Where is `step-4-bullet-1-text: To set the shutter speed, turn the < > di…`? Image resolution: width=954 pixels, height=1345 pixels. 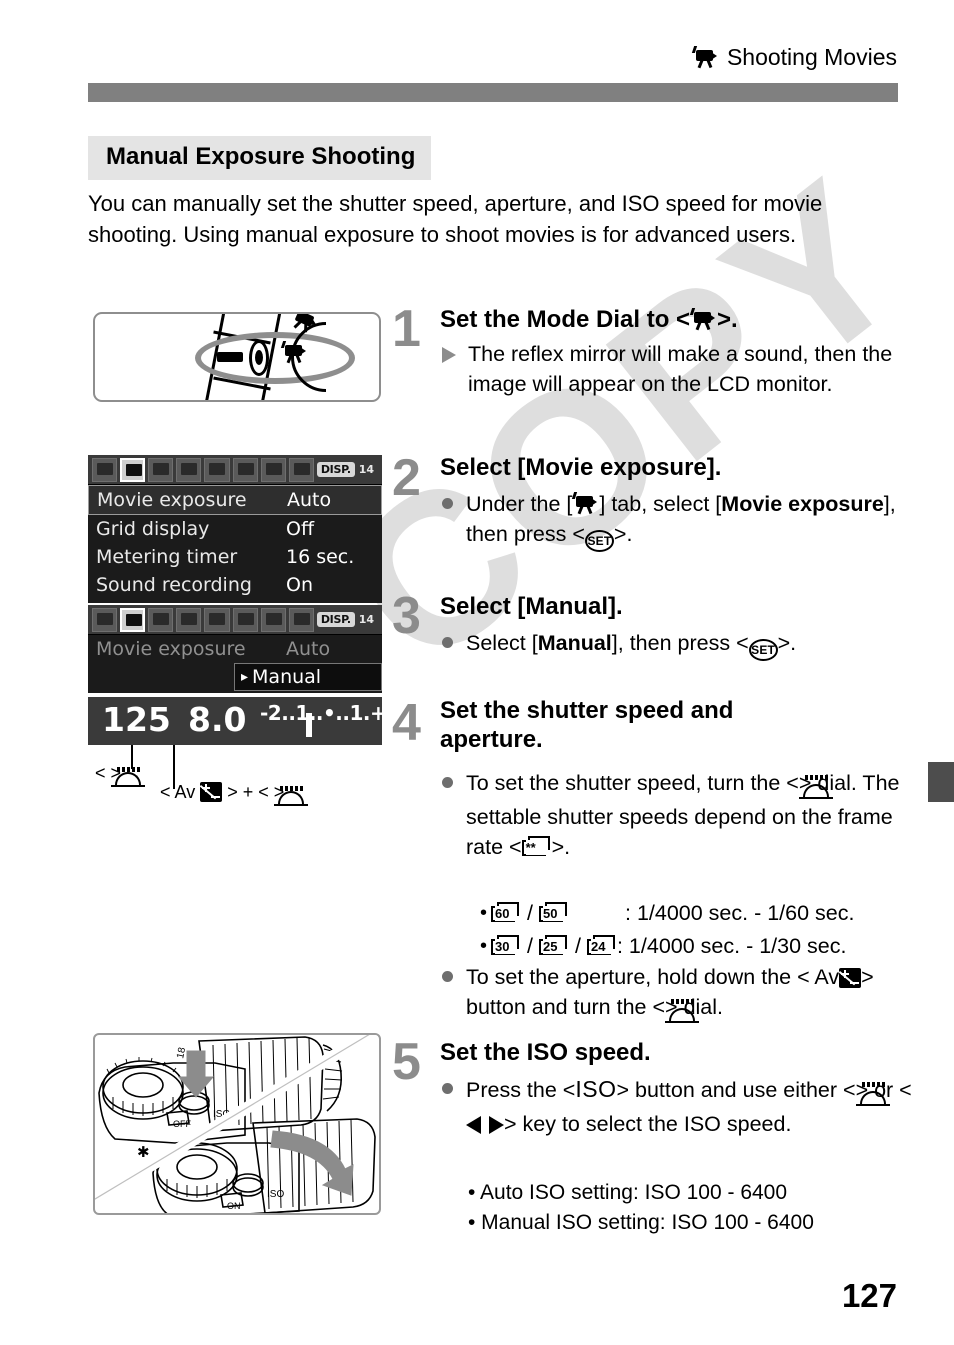 step-4-bullet-1-text: To set the shutter speed, turn the < > di… is located at coordinates (689, 815).